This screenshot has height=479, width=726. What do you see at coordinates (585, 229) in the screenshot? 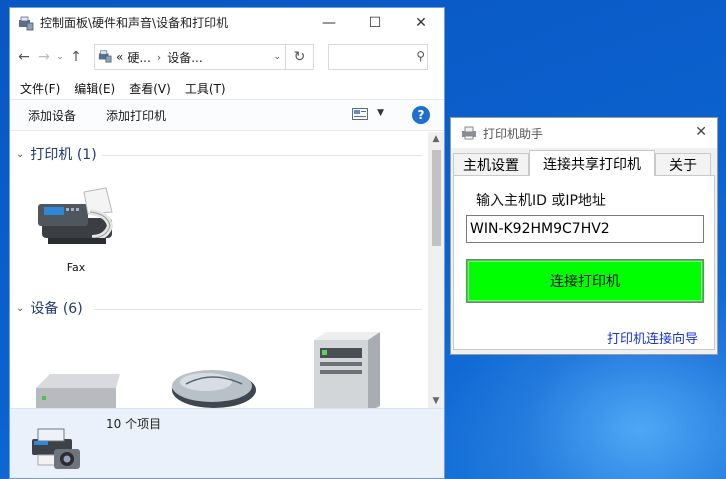
I see `host-id-input` at bounding box center [585, 229].